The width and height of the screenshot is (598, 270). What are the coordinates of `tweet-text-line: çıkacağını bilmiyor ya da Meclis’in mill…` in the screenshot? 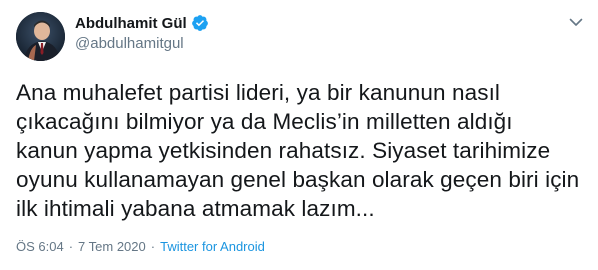 It's located at (264, 121).